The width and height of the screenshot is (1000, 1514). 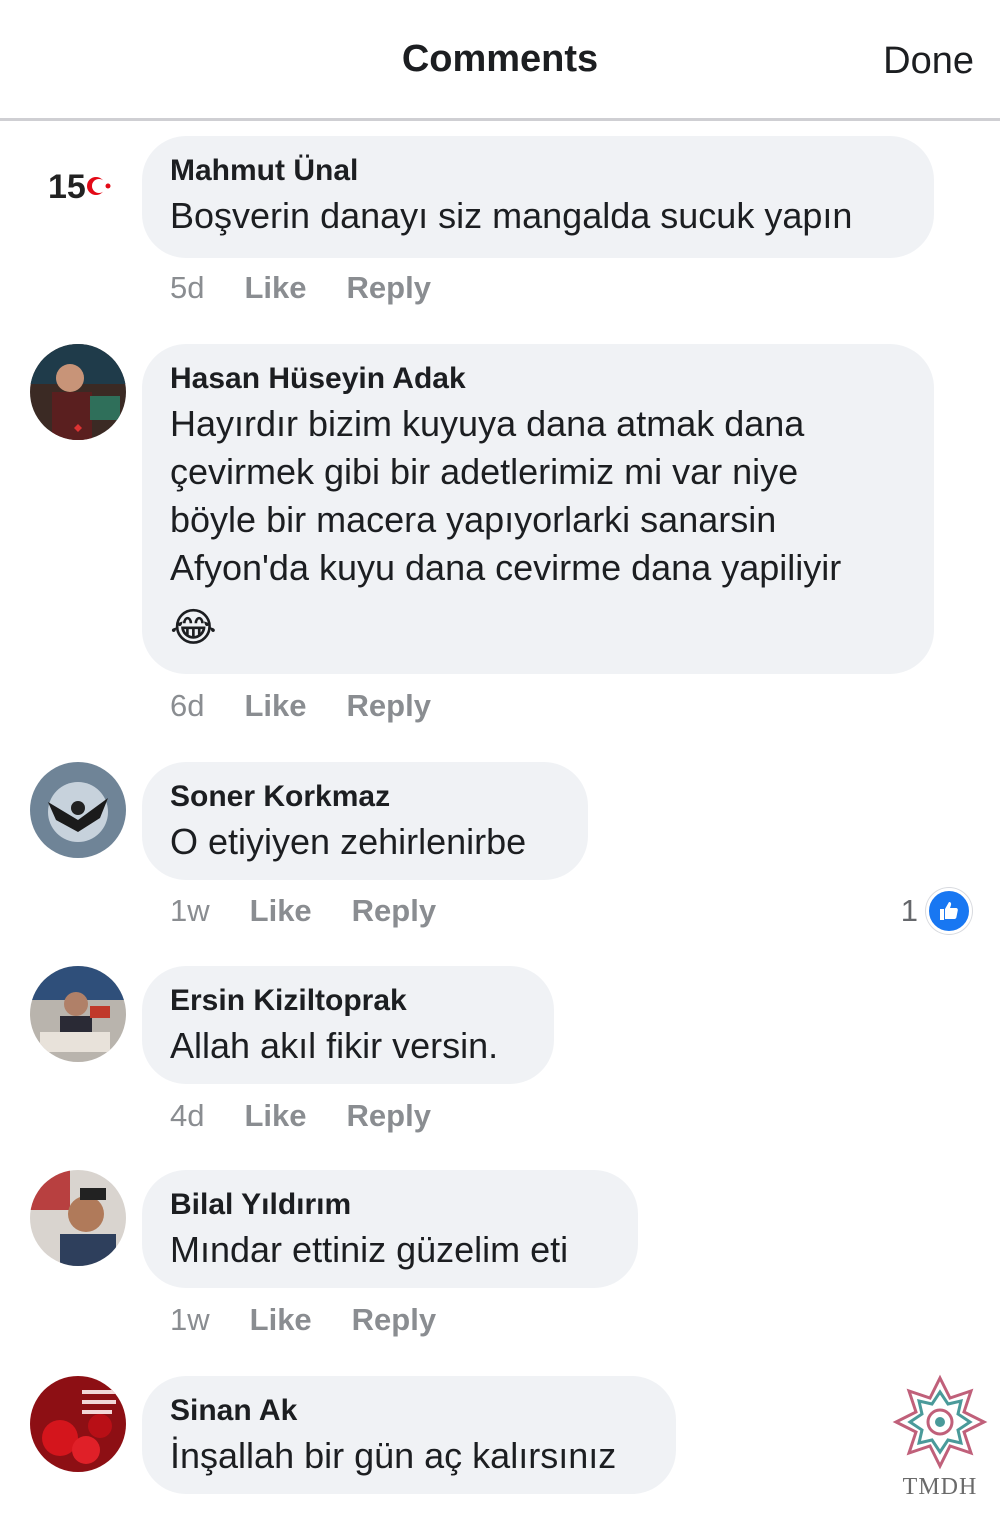 I want to click on page-title: Comments, so click(x=500, y=59).